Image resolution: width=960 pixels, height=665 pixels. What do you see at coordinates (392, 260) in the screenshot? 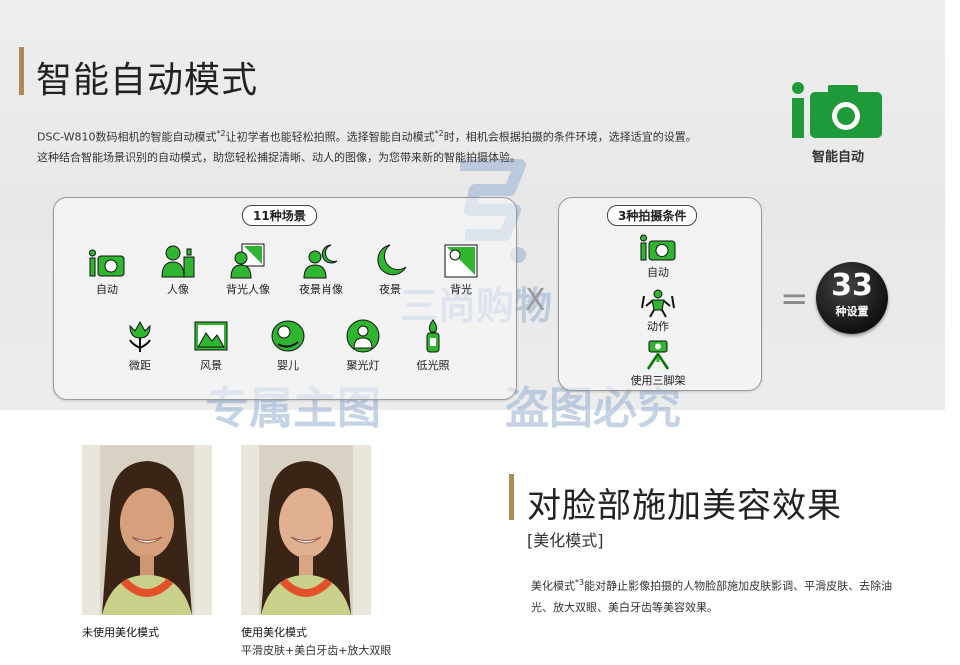
I see `night-scene-icon` at bounding box center [392, 260].